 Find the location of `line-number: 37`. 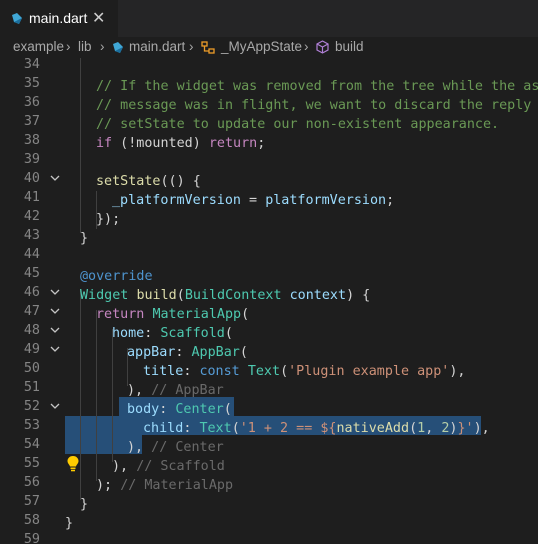

line-number: 37 is located at coordinates (31, 121).